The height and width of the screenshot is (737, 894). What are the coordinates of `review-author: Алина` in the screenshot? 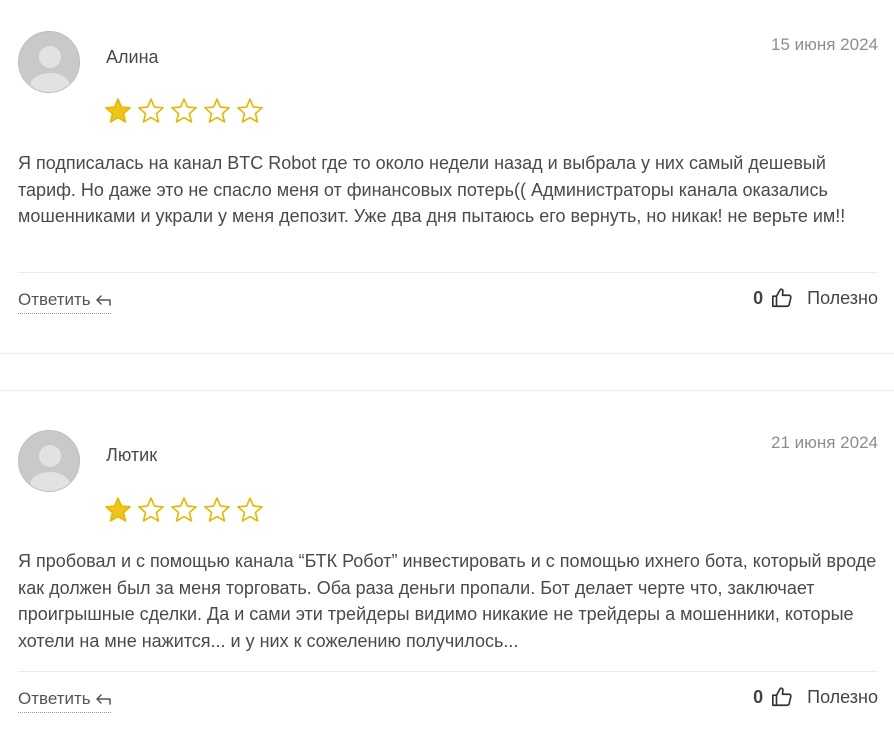 It's located at (132, 57).